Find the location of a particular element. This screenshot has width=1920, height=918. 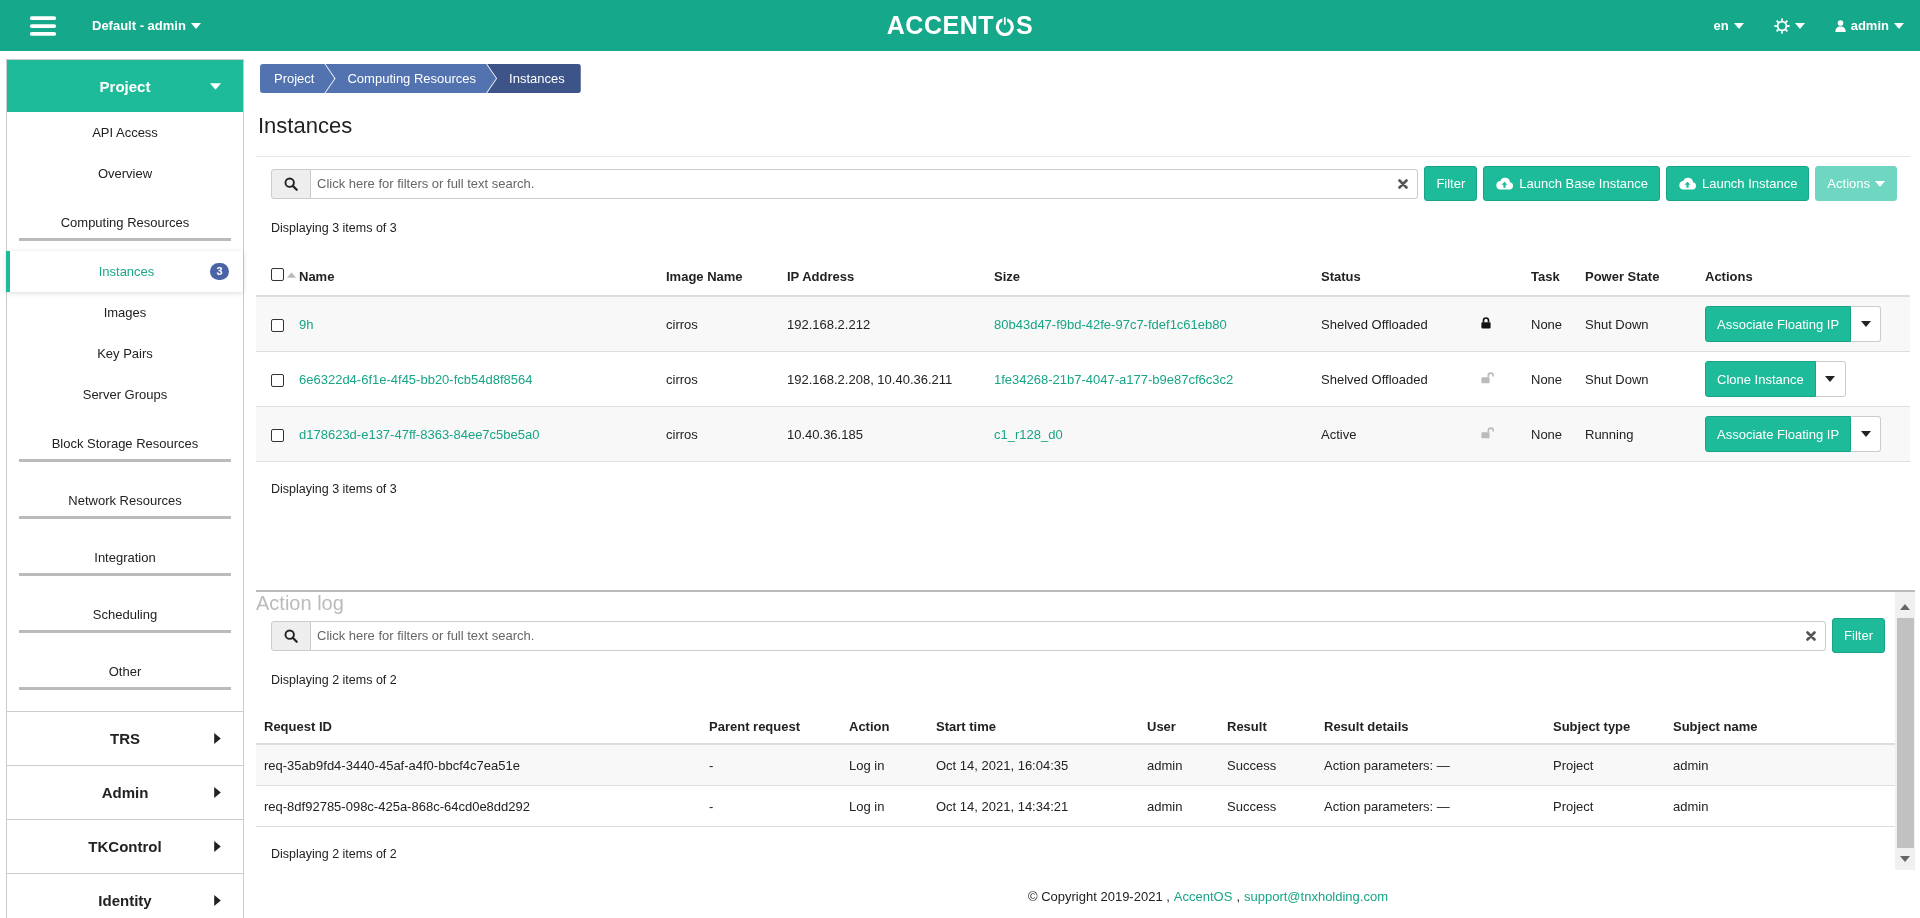

table-cell: Active is located at coordinates (1339, 434).